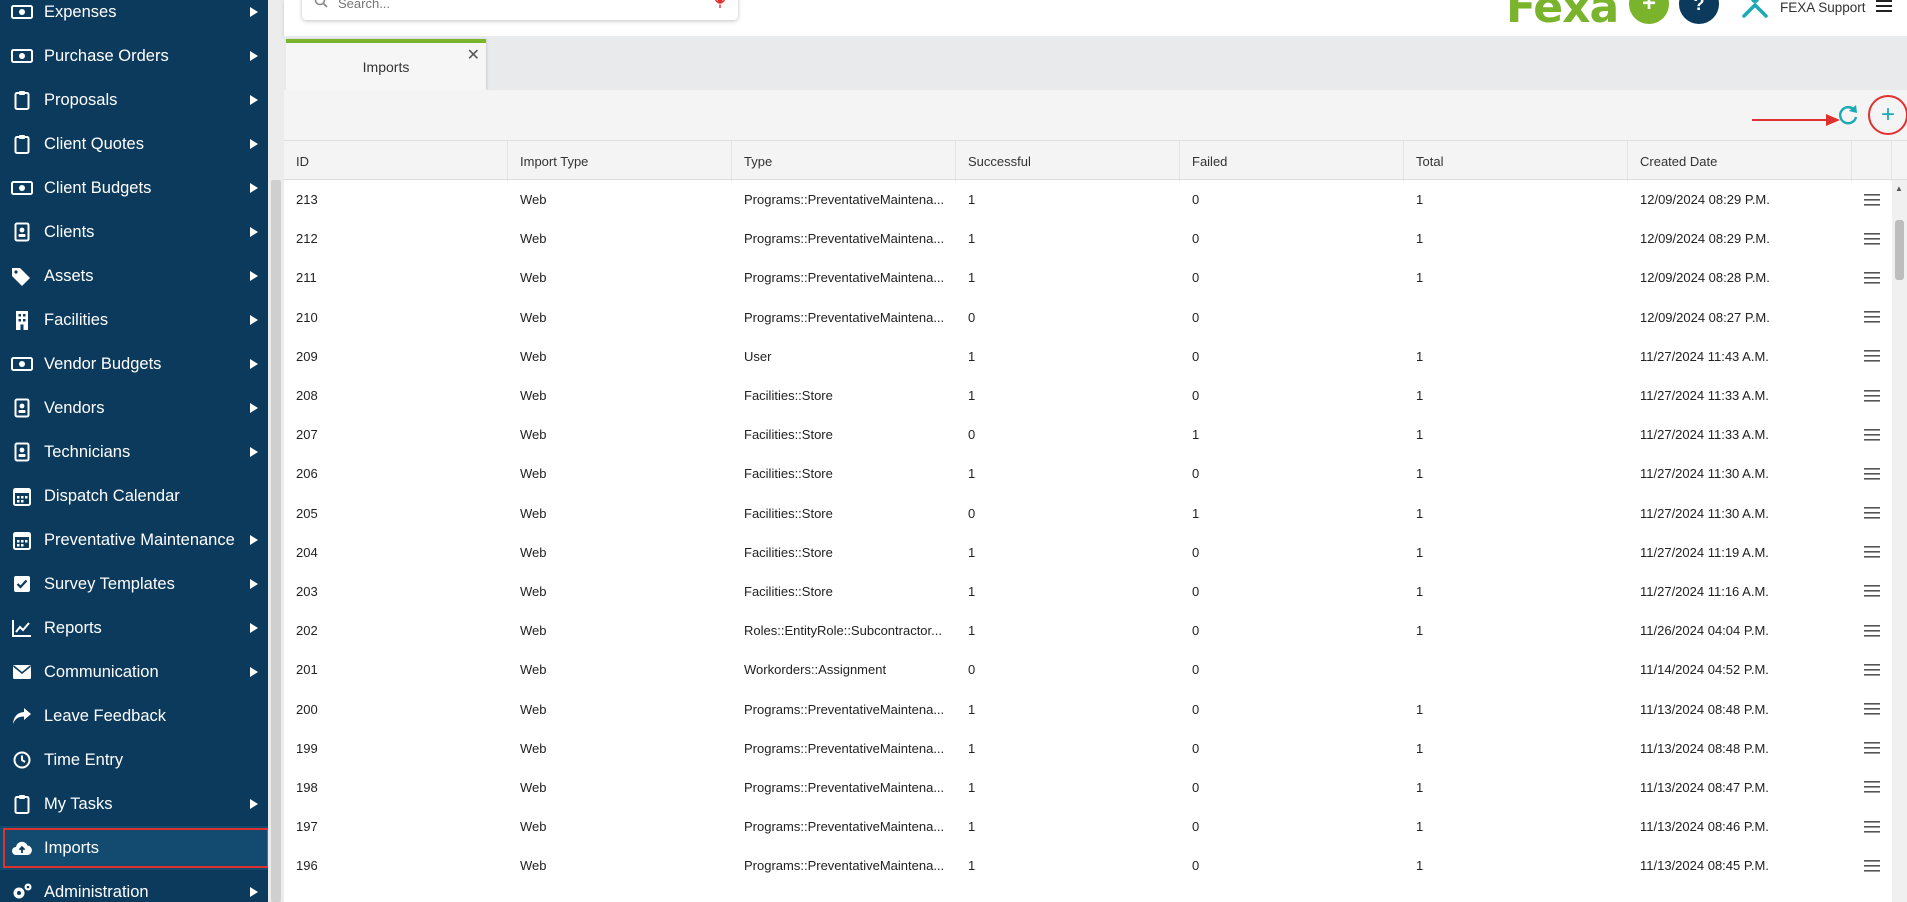  Describe the element at coordinates (134, 672) in the screenshot. I see `sidebar-item-communication: Communication` at that location.